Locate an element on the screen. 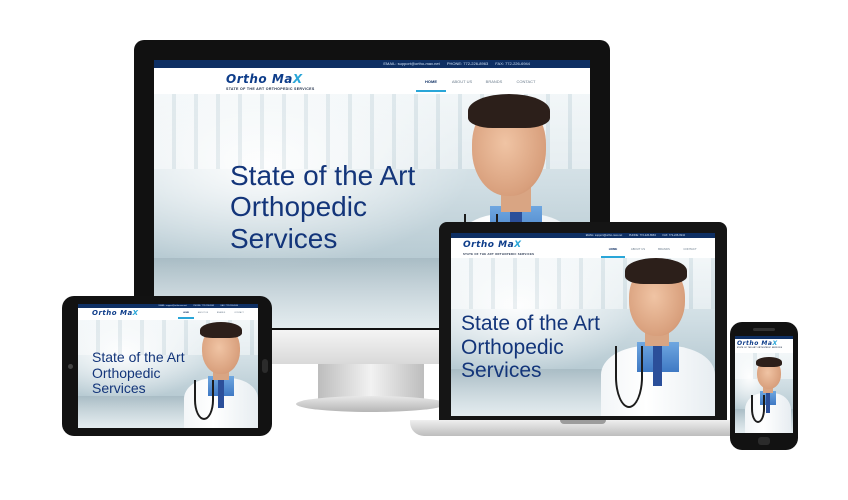  desktop-monitor-base is located at coordinates (371, 404).